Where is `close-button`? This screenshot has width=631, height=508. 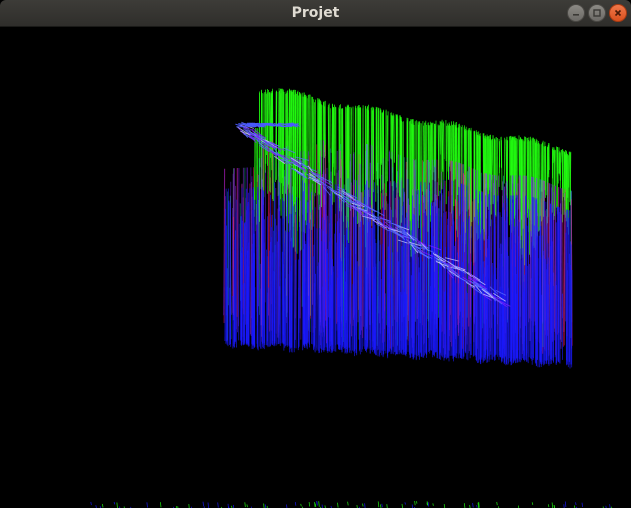 close-button is located at coordinates (618, 13).